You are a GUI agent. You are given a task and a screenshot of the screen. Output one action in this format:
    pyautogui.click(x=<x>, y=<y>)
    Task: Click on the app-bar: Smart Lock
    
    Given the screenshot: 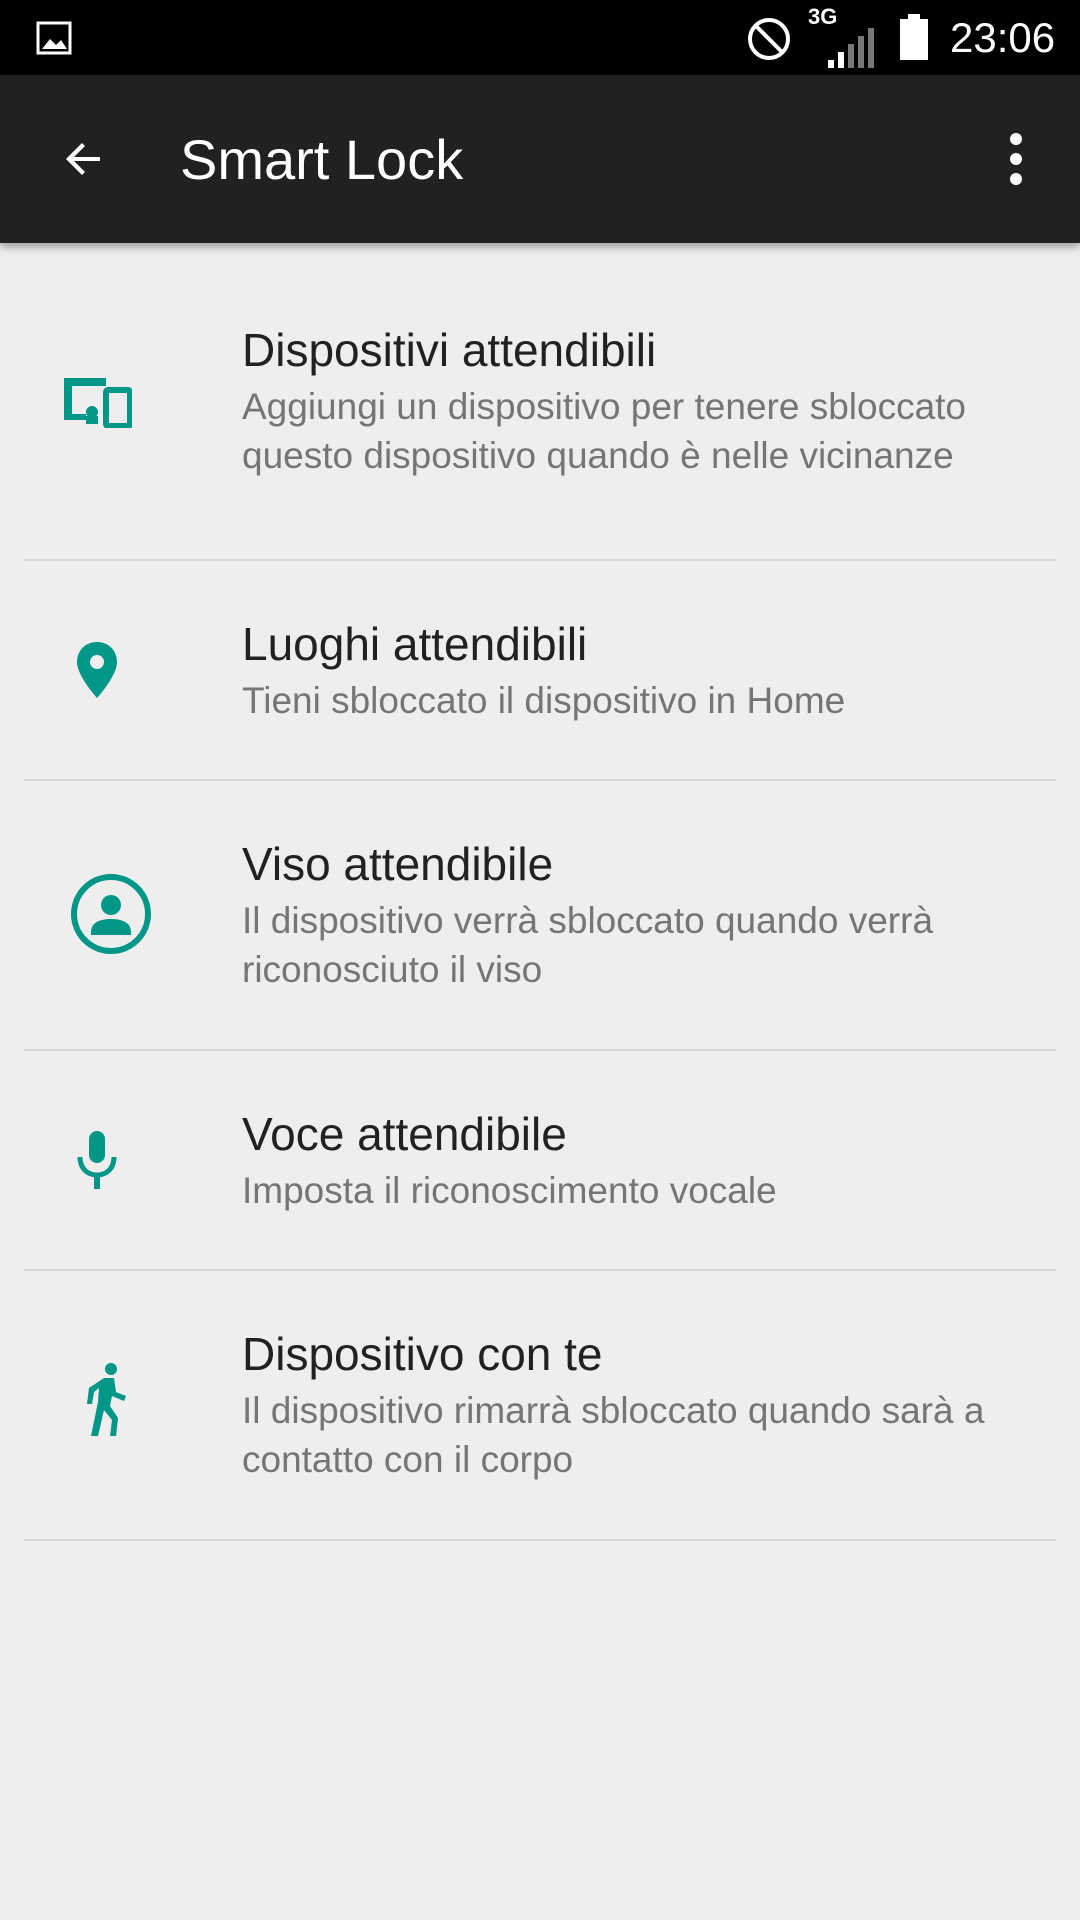 What is the action you would take?
    pyautogui.click(x=540, y=159)
    